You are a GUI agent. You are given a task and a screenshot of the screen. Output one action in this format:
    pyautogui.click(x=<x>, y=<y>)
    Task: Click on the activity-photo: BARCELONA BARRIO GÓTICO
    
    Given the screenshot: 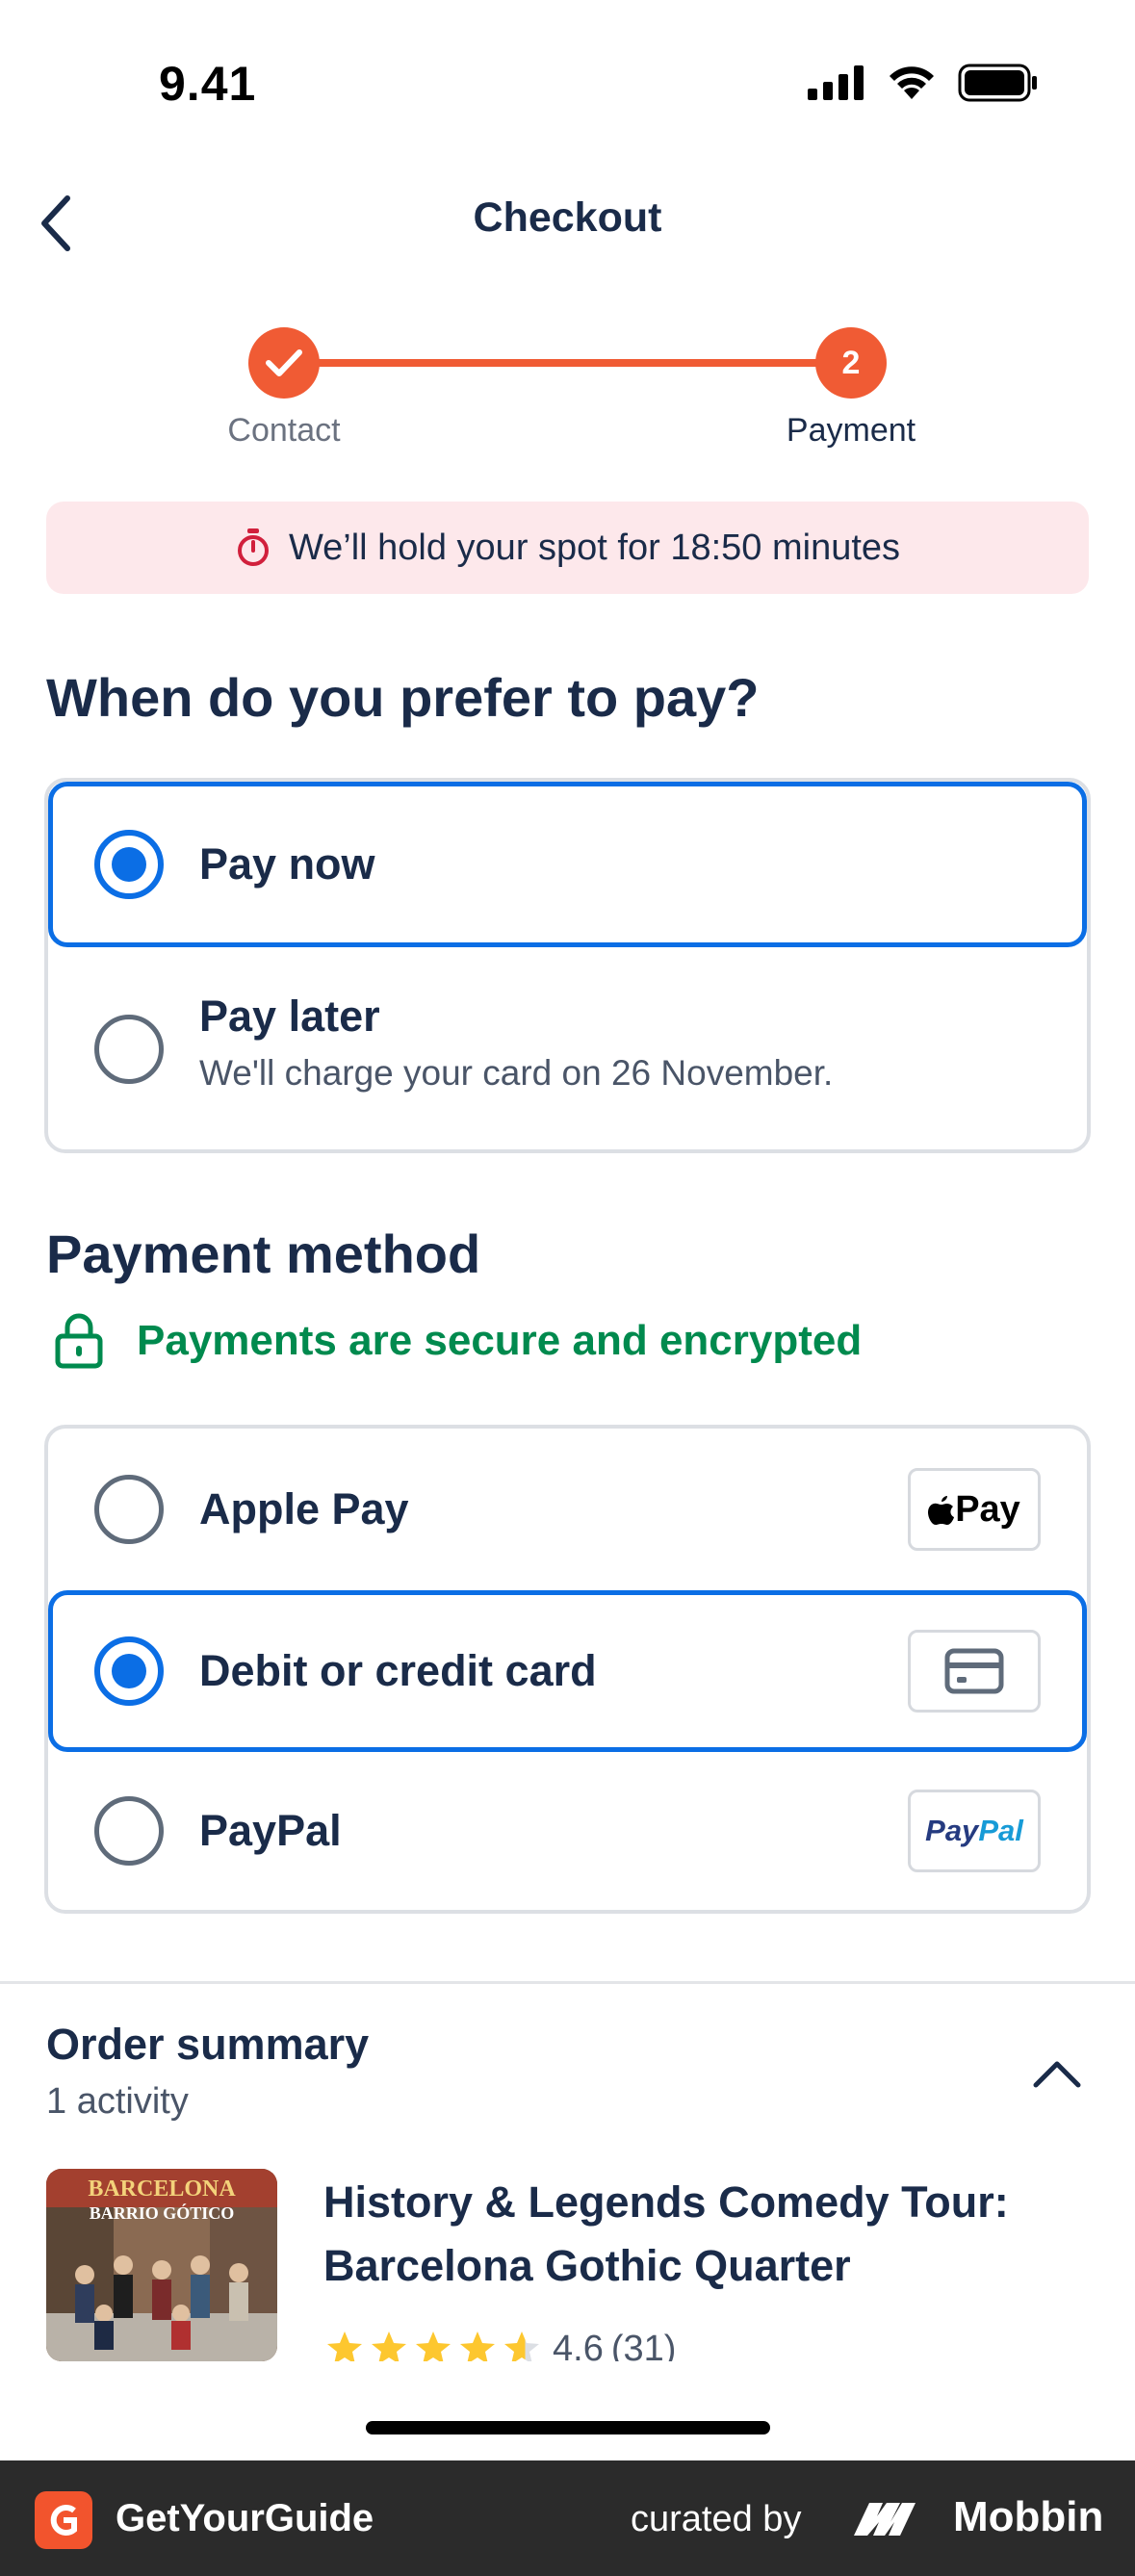 What is the action you would take?
    pyautogui.click(x=161, y=2265)
    